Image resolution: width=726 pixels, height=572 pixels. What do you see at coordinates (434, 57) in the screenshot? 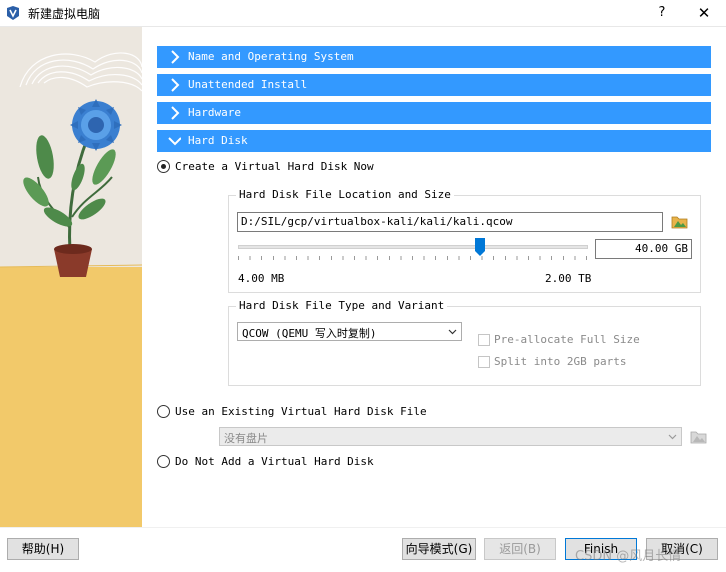
I see `section-name-os: Name and Operating System` at bounding box center [434, 57].